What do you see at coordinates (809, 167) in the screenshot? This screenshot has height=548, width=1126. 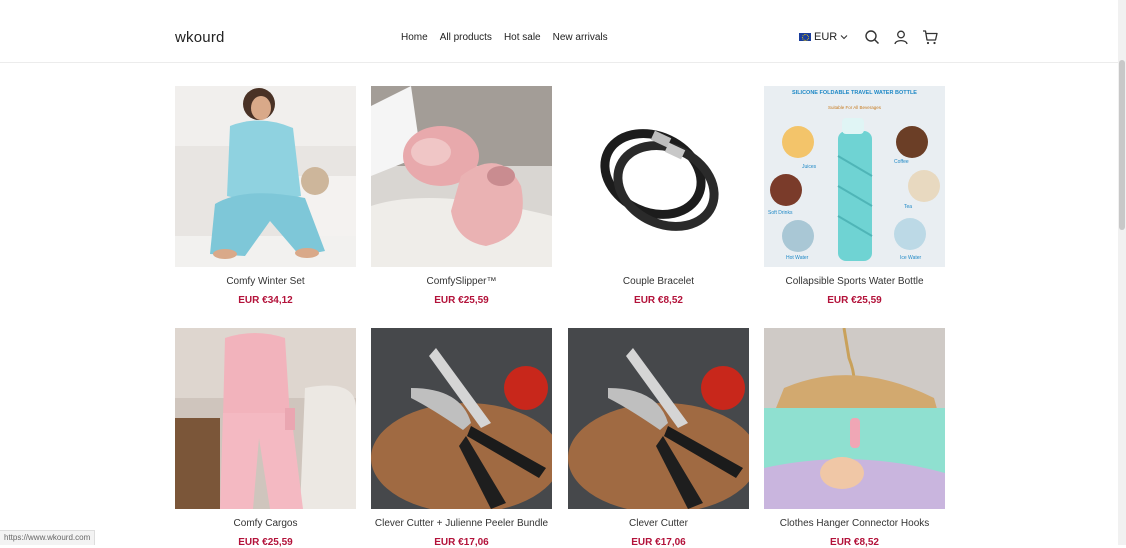 I see `image-label: Juices` at bounding box center [809, 167].